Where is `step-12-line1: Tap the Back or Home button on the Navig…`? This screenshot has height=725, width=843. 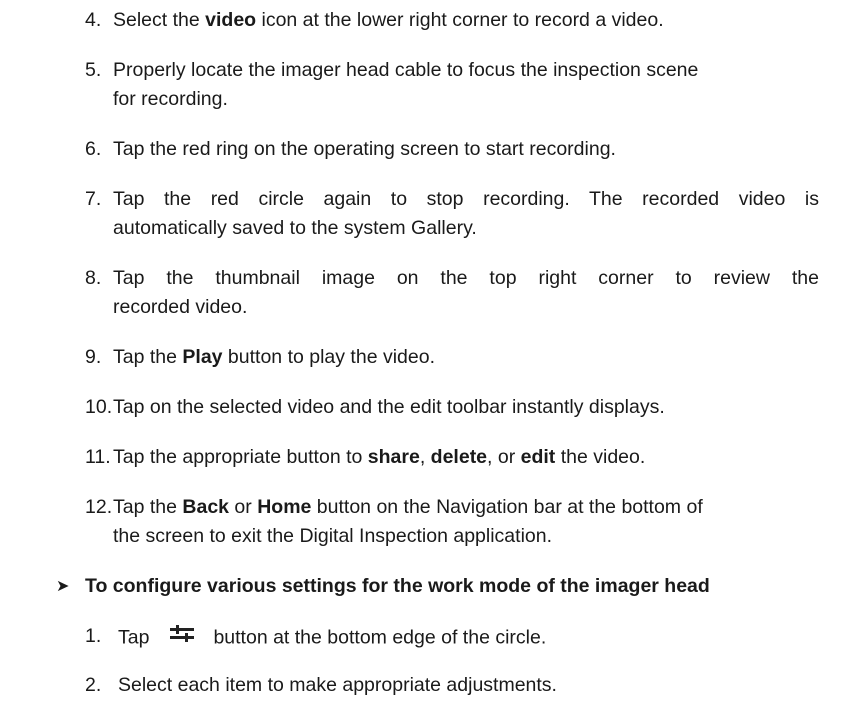 step-12-line1: Tap the Back or Home button on the Navig… is located at coordinates (408, 507).